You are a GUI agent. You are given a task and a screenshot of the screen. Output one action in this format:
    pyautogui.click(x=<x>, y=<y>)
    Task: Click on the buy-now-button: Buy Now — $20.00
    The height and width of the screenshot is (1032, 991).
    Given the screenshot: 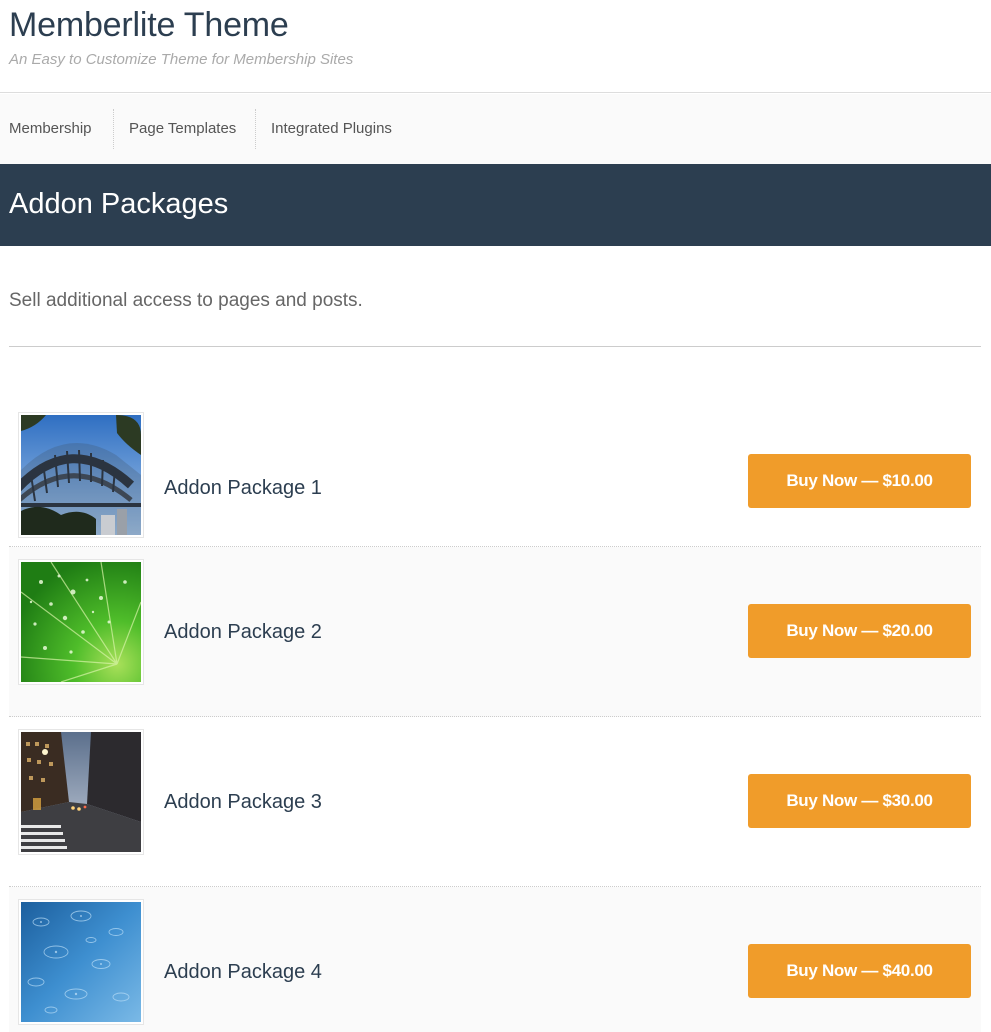 What is the action you would take?
    pyautogui.click(x=859, y=631)
    